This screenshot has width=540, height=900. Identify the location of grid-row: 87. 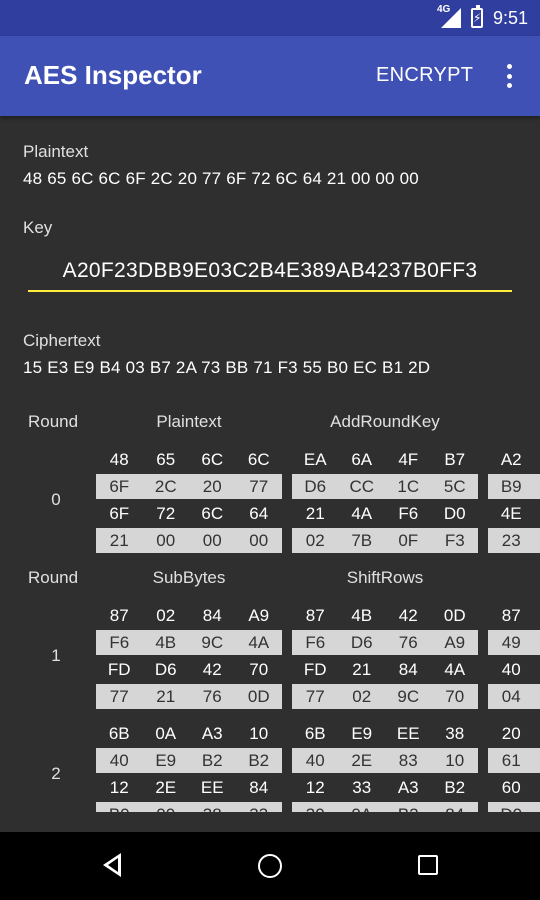
(514, 615).